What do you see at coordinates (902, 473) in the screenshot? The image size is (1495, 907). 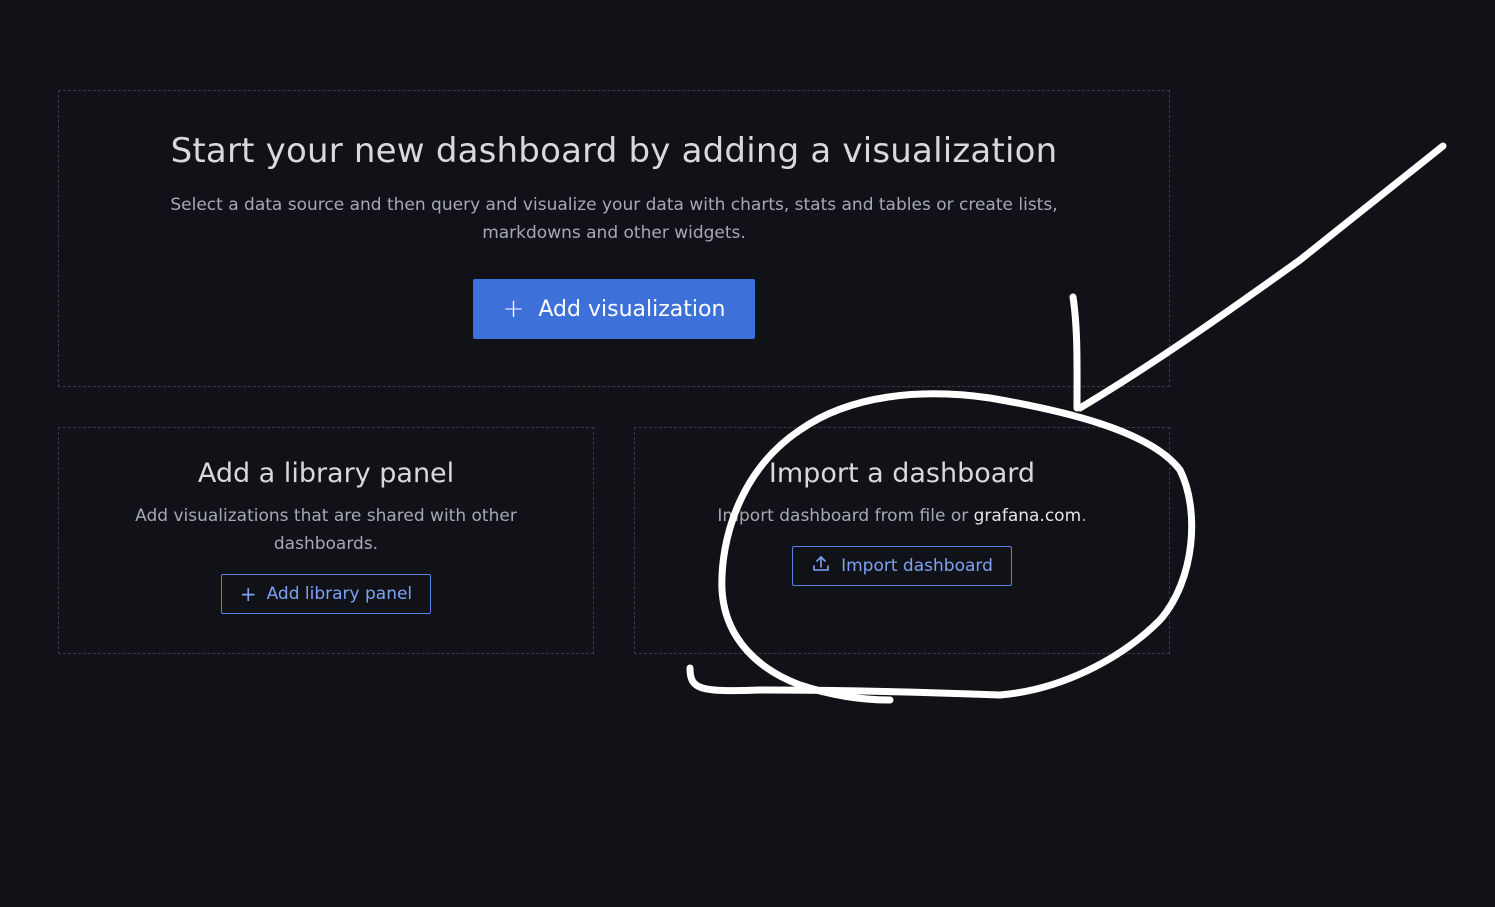 I see `import-card-title: Import a dashboard` at bounding box center [902, 473].